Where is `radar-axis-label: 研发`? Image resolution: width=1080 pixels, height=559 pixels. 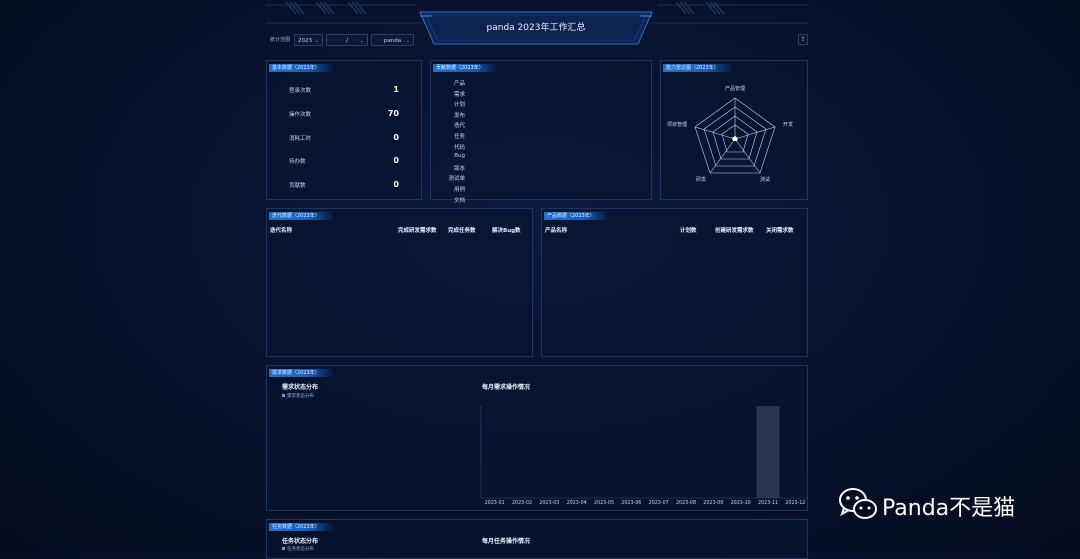 radar-axis-label: 研发 is located at coordinates (701, 179).